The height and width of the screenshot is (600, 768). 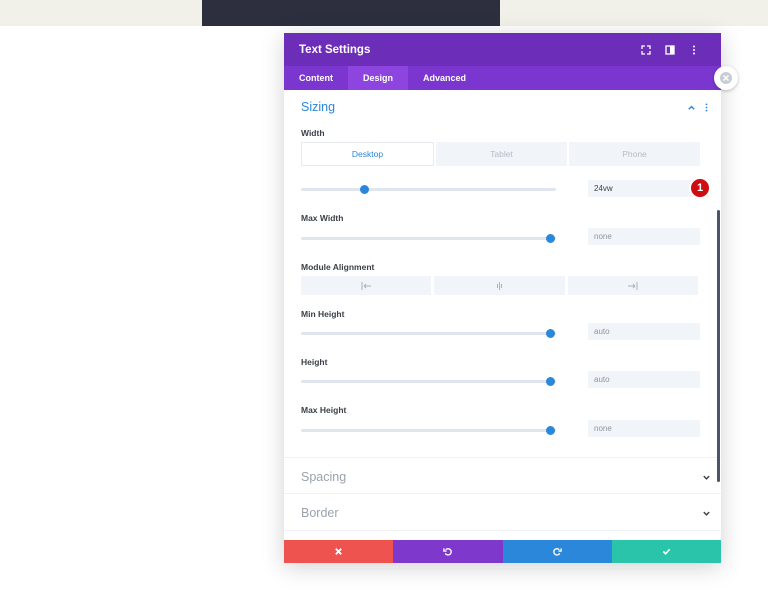 I want to click on module-alignment-label: Module Alignment, so click(x=338, y=267).